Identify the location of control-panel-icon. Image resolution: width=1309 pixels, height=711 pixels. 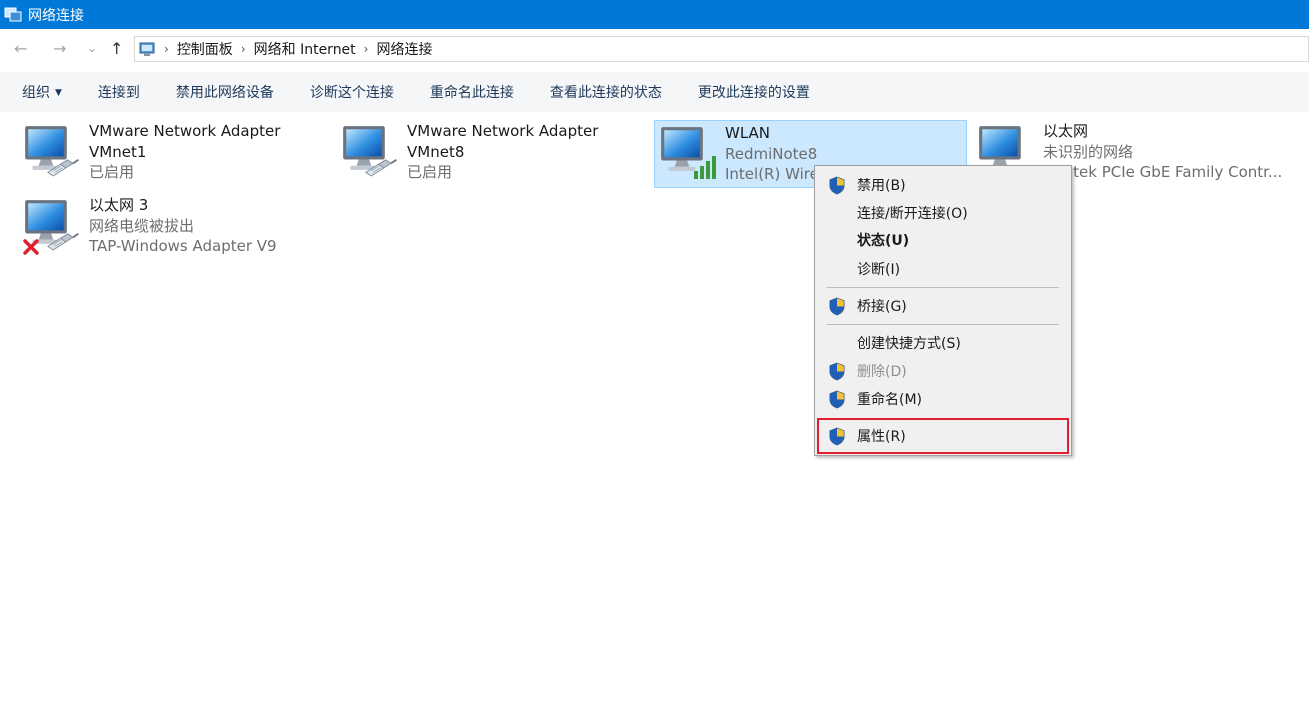
(147, 49).